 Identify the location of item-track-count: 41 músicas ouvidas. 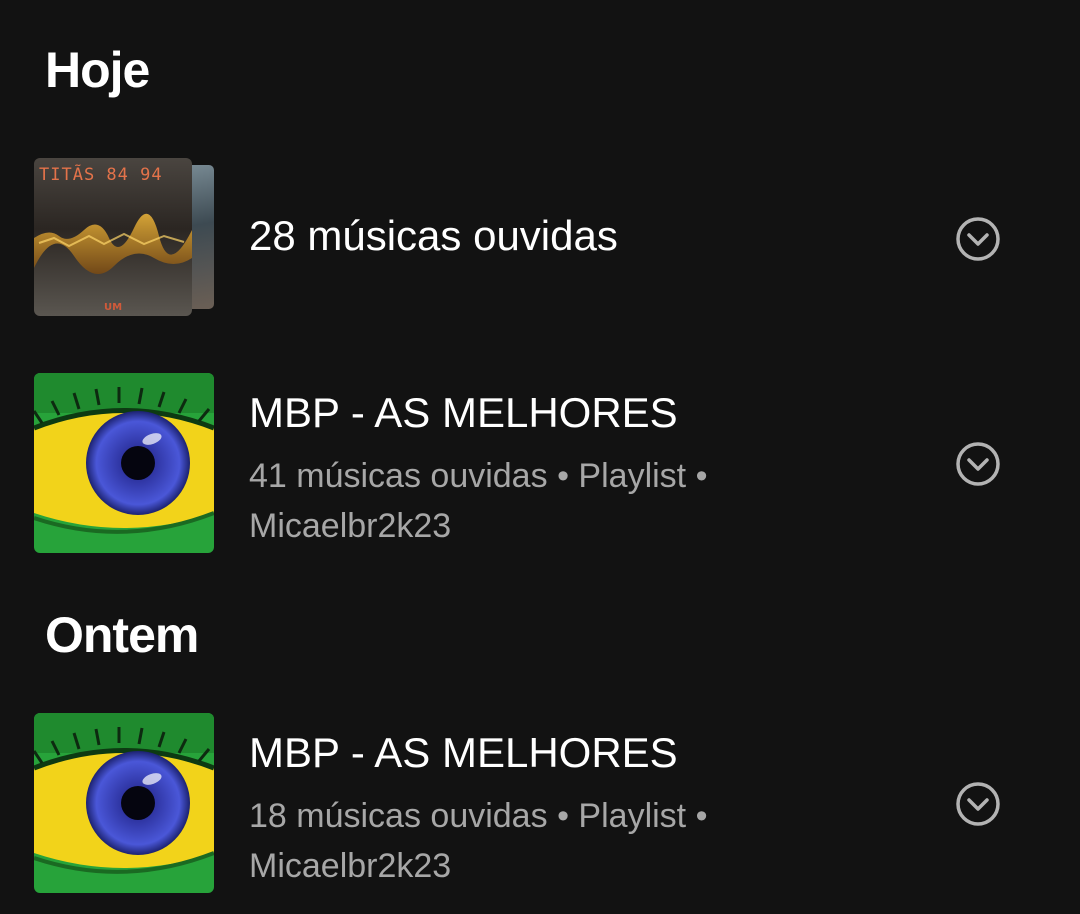
(398, 476).